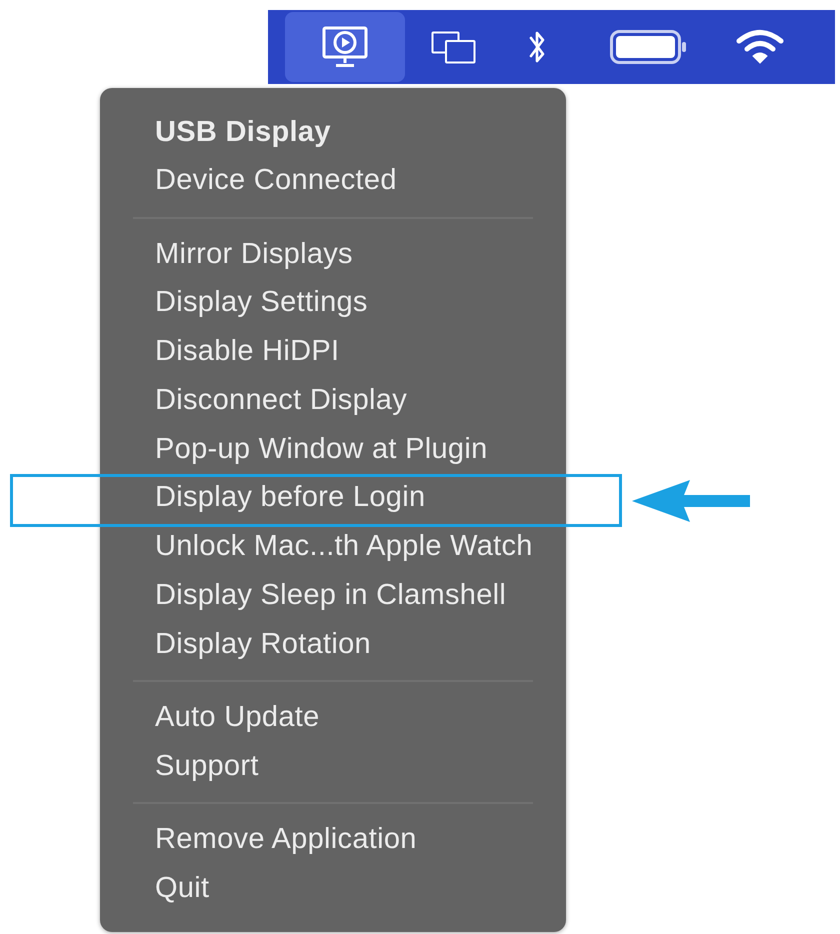 This screenshot has width=840, height=934. Describe the element at coordinates (286, 840) in the screenshot. I see `menu-item: Remove Application` at that location.